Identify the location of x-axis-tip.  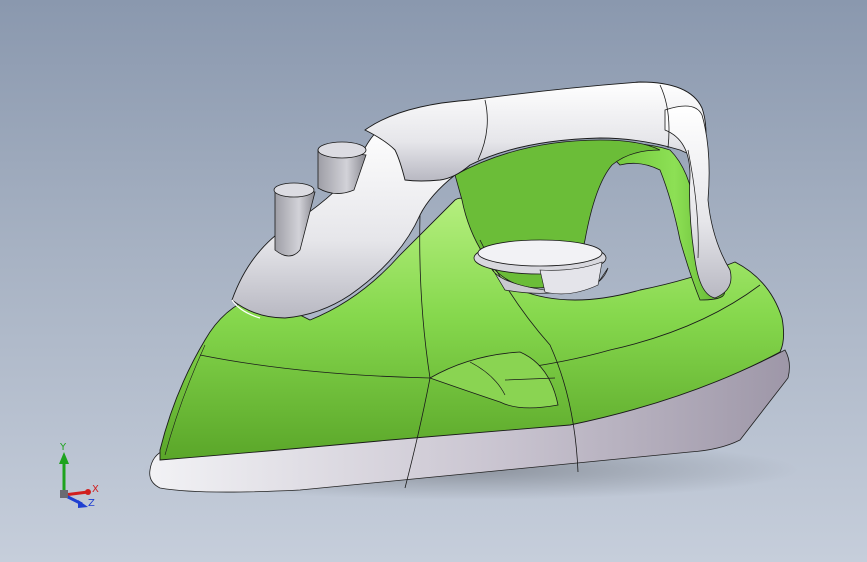
(88, 492).